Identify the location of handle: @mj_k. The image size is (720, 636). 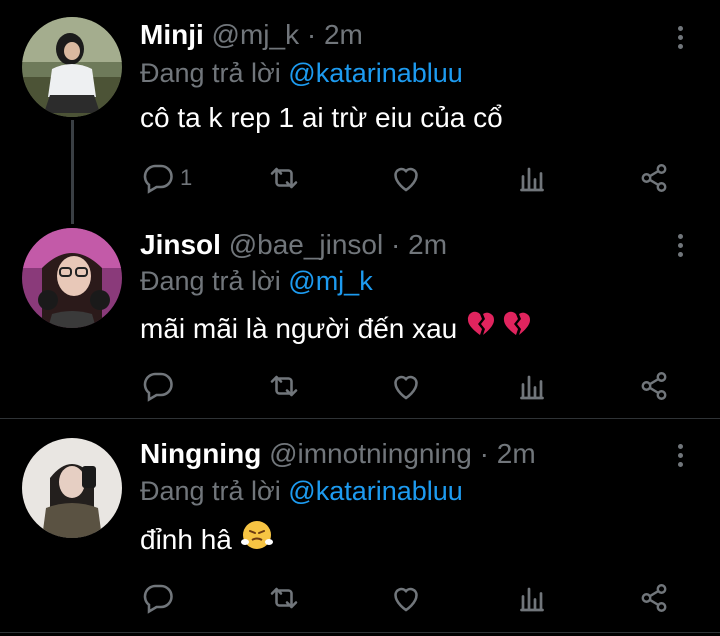
(256, 34).